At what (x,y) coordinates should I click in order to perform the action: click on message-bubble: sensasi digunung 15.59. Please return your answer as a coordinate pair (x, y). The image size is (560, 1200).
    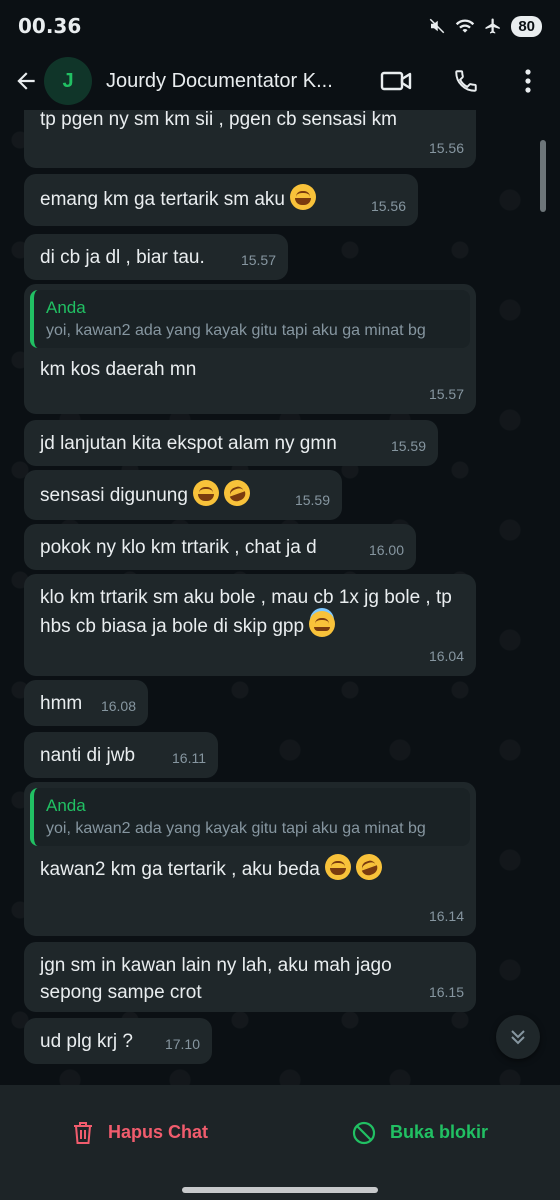
    Looking at the image, I should click on (183, 495).